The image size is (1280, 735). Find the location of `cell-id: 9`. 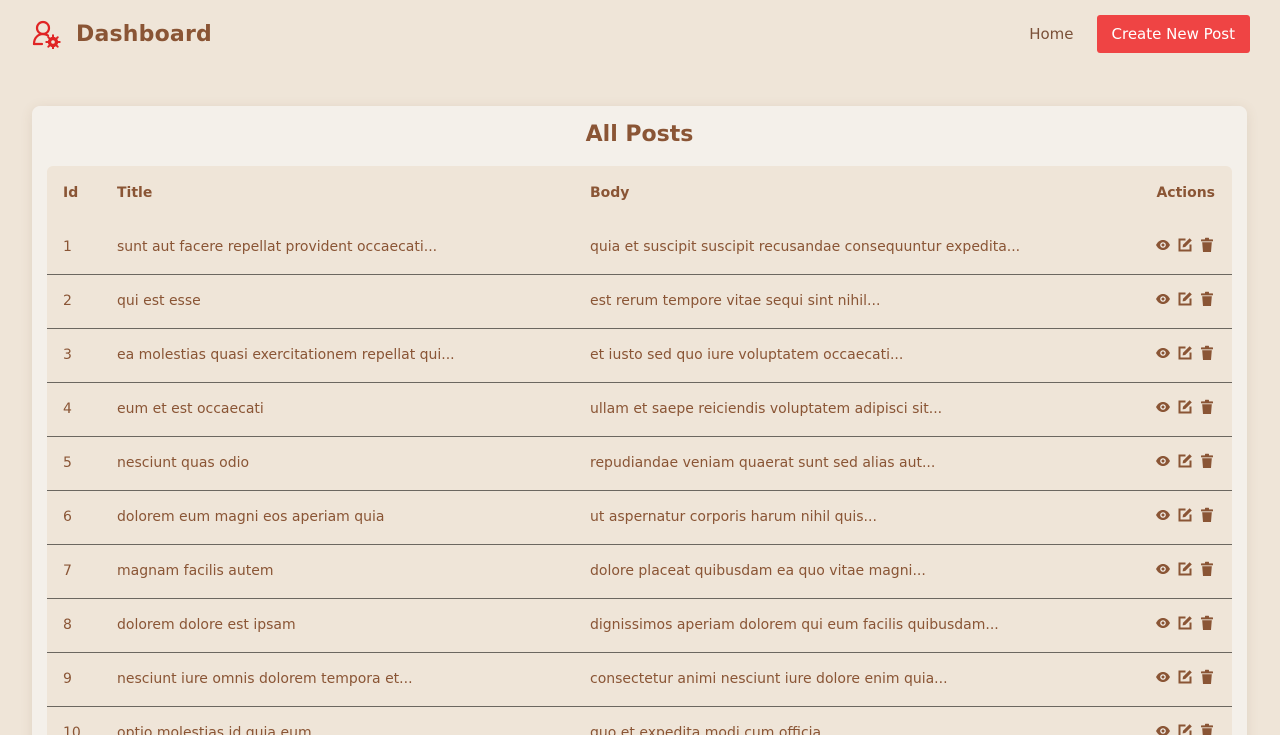

cell-id: 9 is located at coordinates (67, 679).